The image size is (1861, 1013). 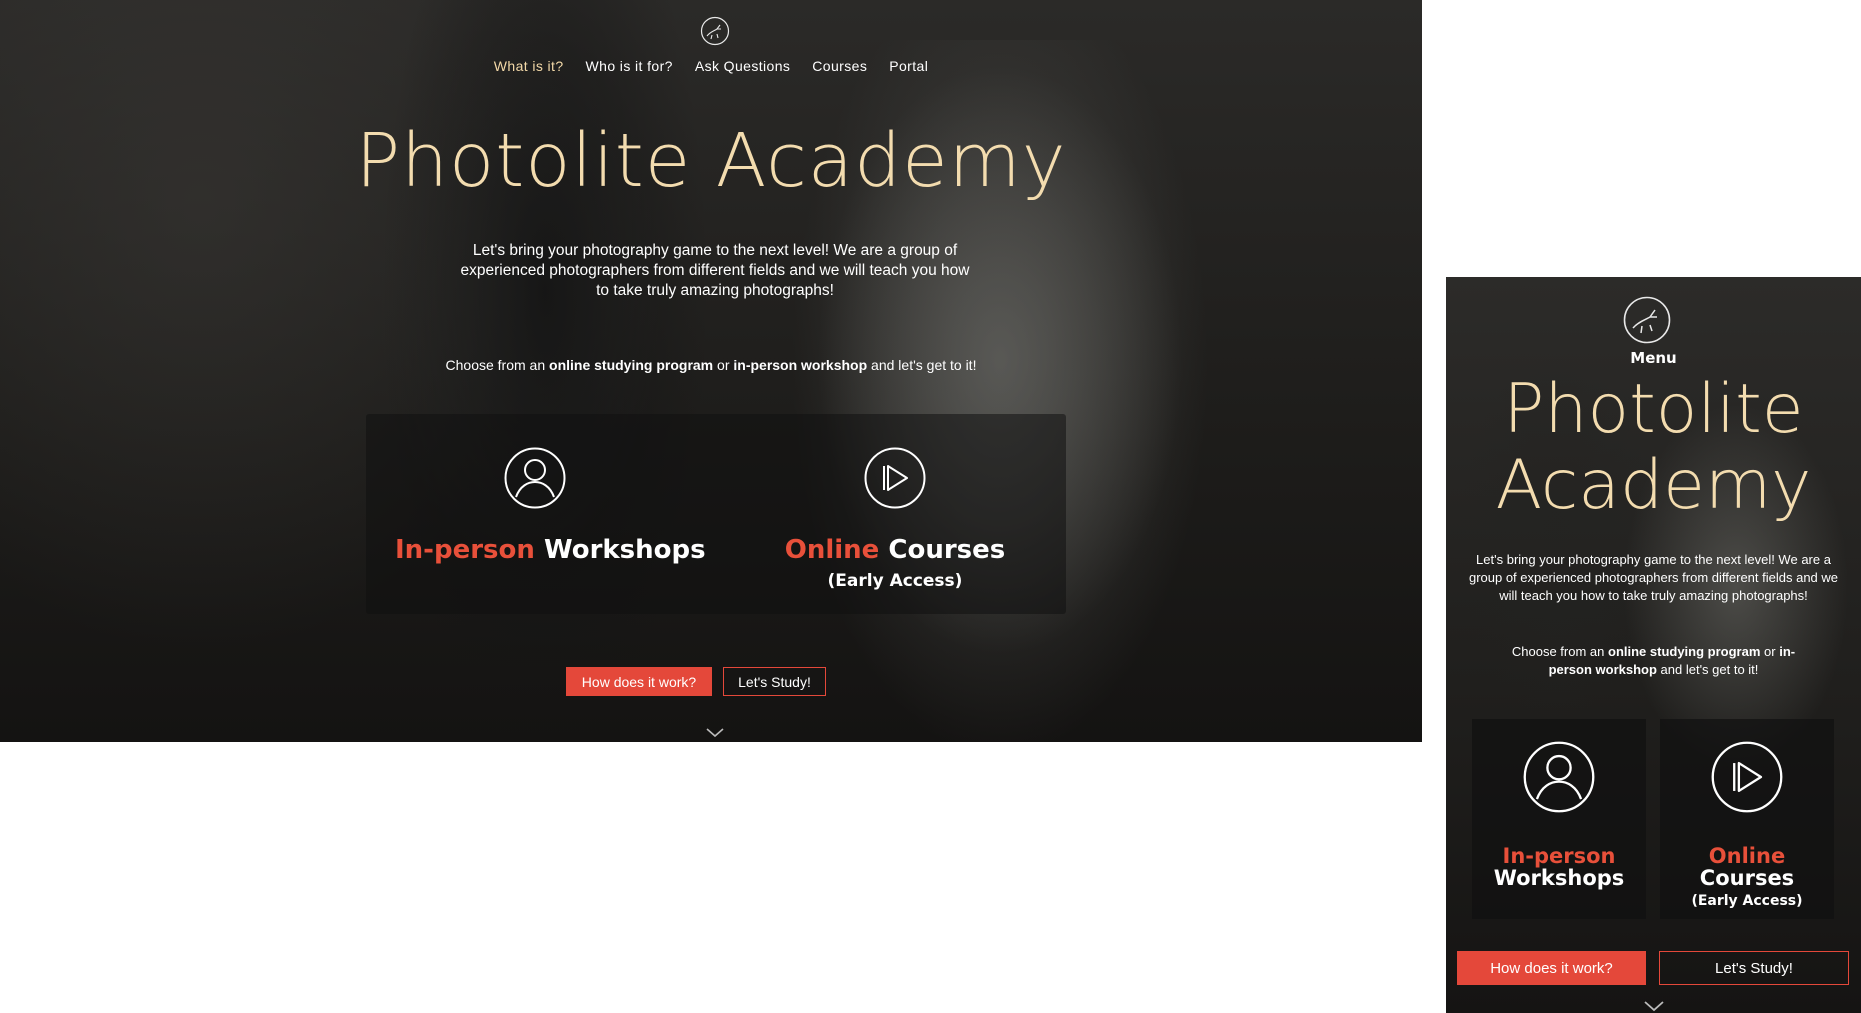 I want to click on choose-option-in-person: in-person workshop, so click(x=800, y=365).